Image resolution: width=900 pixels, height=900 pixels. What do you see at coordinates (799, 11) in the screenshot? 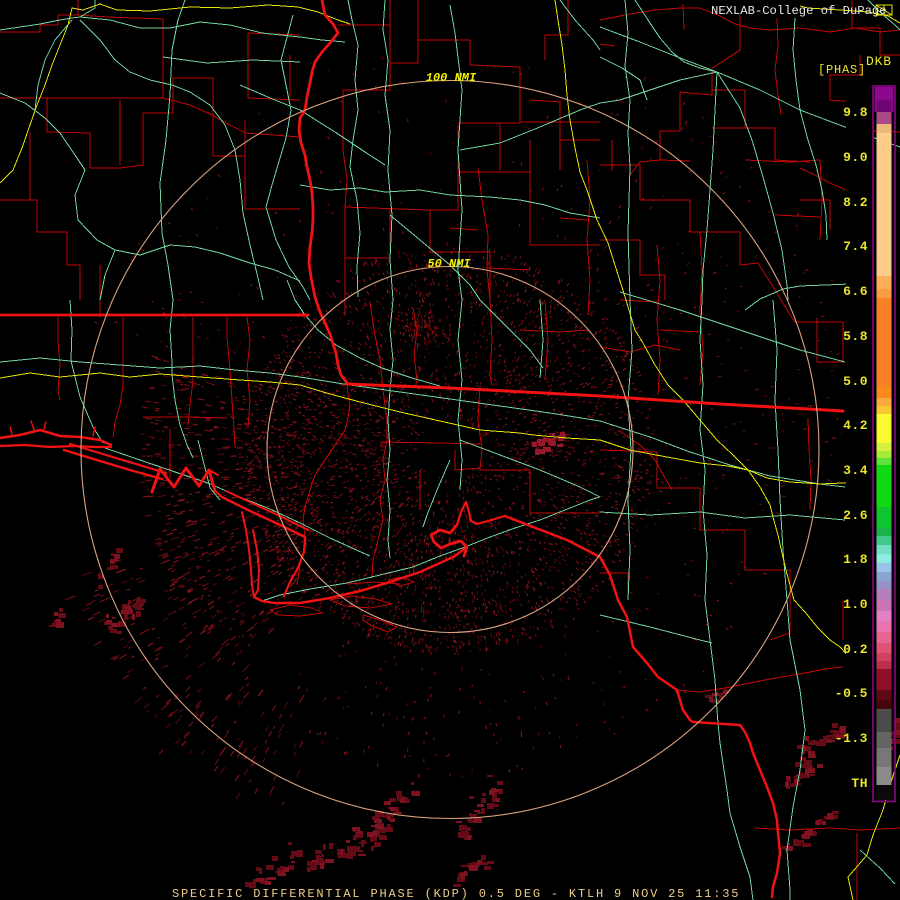
I see `svg-text: NEXLAB-College of DuPage` at bounding box center [799, 11].